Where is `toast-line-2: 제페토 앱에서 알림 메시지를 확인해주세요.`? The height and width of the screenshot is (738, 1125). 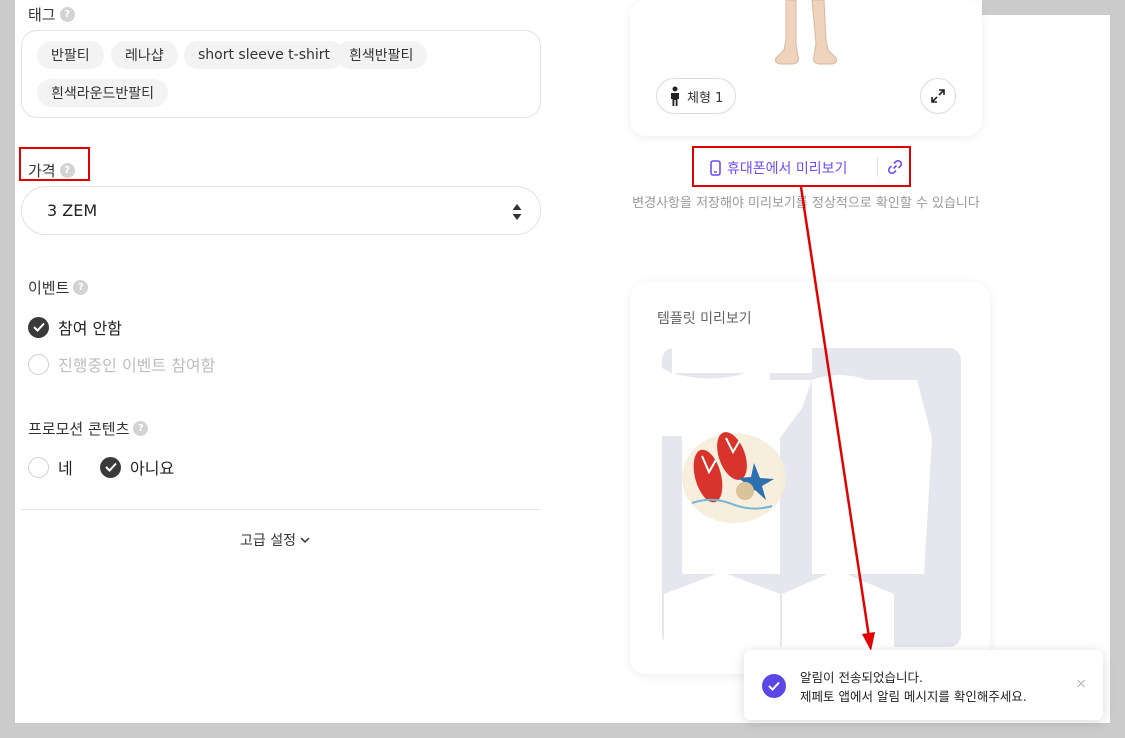 toast-line-2: 제페토 앱에서 알림 메시지를 확인해주세요. is located at coordinates (913, 696).